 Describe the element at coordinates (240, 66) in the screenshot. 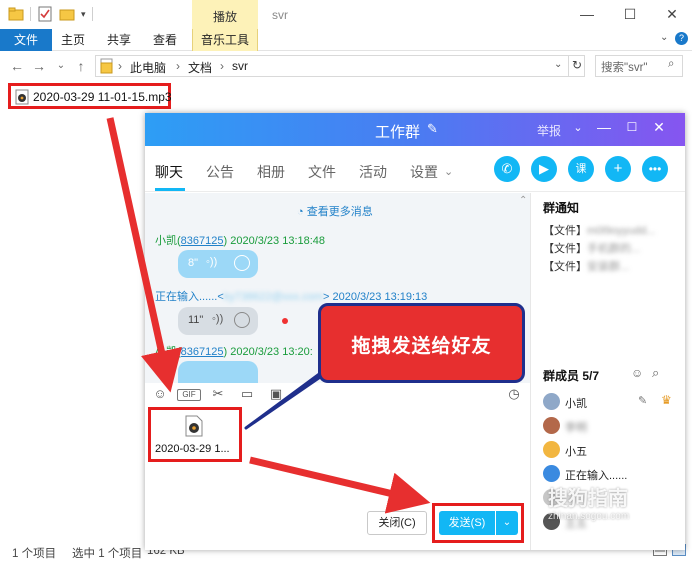

I see `breadcrumb-svr: svr` at that location.